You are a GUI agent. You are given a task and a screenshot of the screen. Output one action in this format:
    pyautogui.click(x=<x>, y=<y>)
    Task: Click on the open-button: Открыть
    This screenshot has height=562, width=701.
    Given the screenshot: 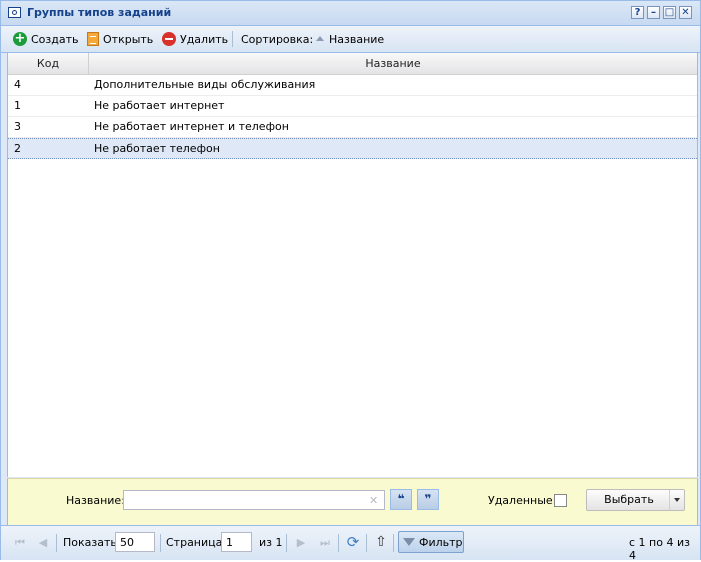 What is the action you would take?
    pyautogui.click(x=120, y=39)
    